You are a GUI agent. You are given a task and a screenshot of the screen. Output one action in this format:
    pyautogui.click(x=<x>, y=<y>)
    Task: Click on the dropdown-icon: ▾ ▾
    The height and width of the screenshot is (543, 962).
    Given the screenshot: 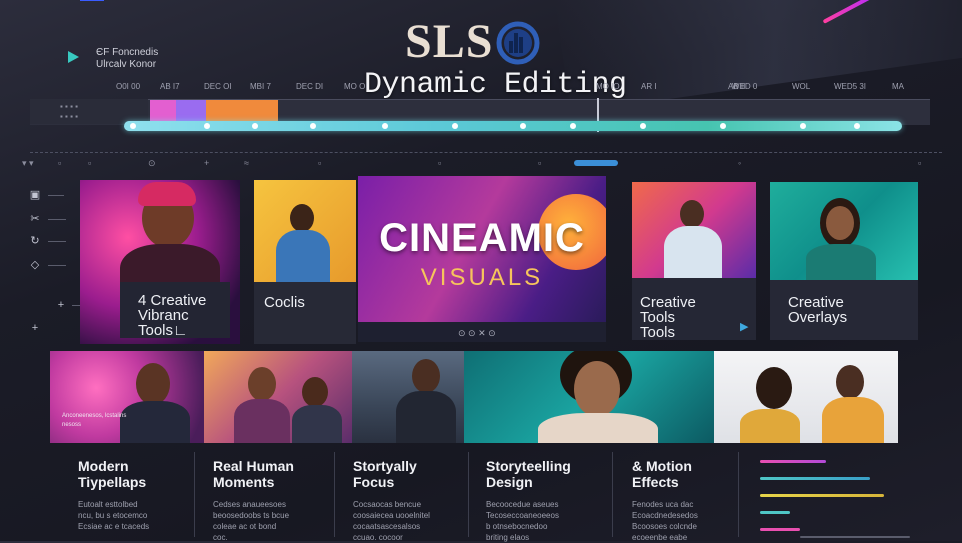 What is the action you would take?
    pyautogui.click(x=28, y=163)
    